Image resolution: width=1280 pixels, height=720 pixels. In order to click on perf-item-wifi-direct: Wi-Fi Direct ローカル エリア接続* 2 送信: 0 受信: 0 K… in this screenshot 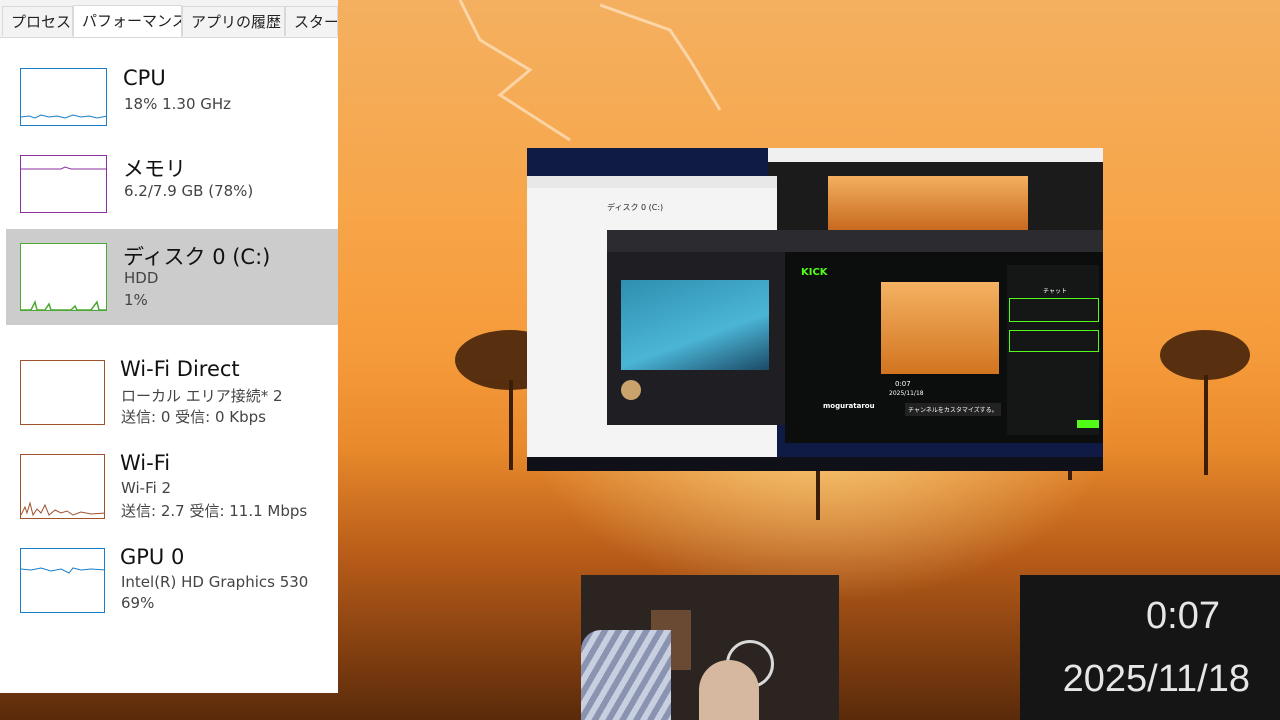, I will do `click(172, 392)`.